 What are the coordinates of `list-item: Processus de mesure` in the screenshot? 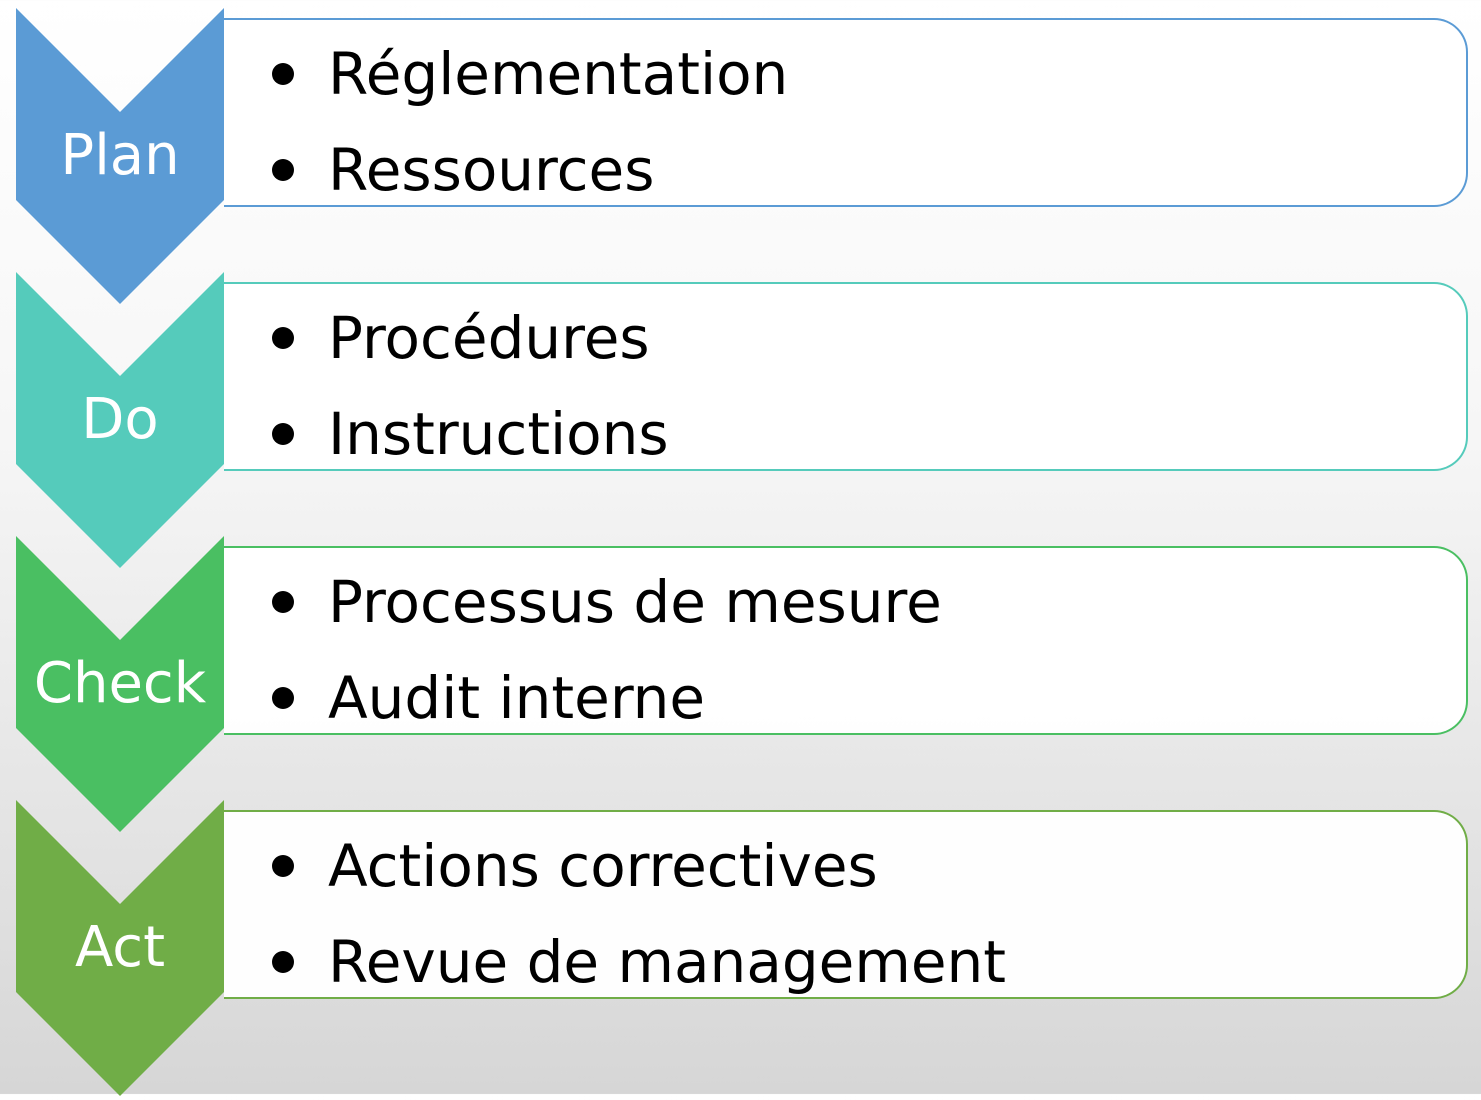 It's located at (607, 602).